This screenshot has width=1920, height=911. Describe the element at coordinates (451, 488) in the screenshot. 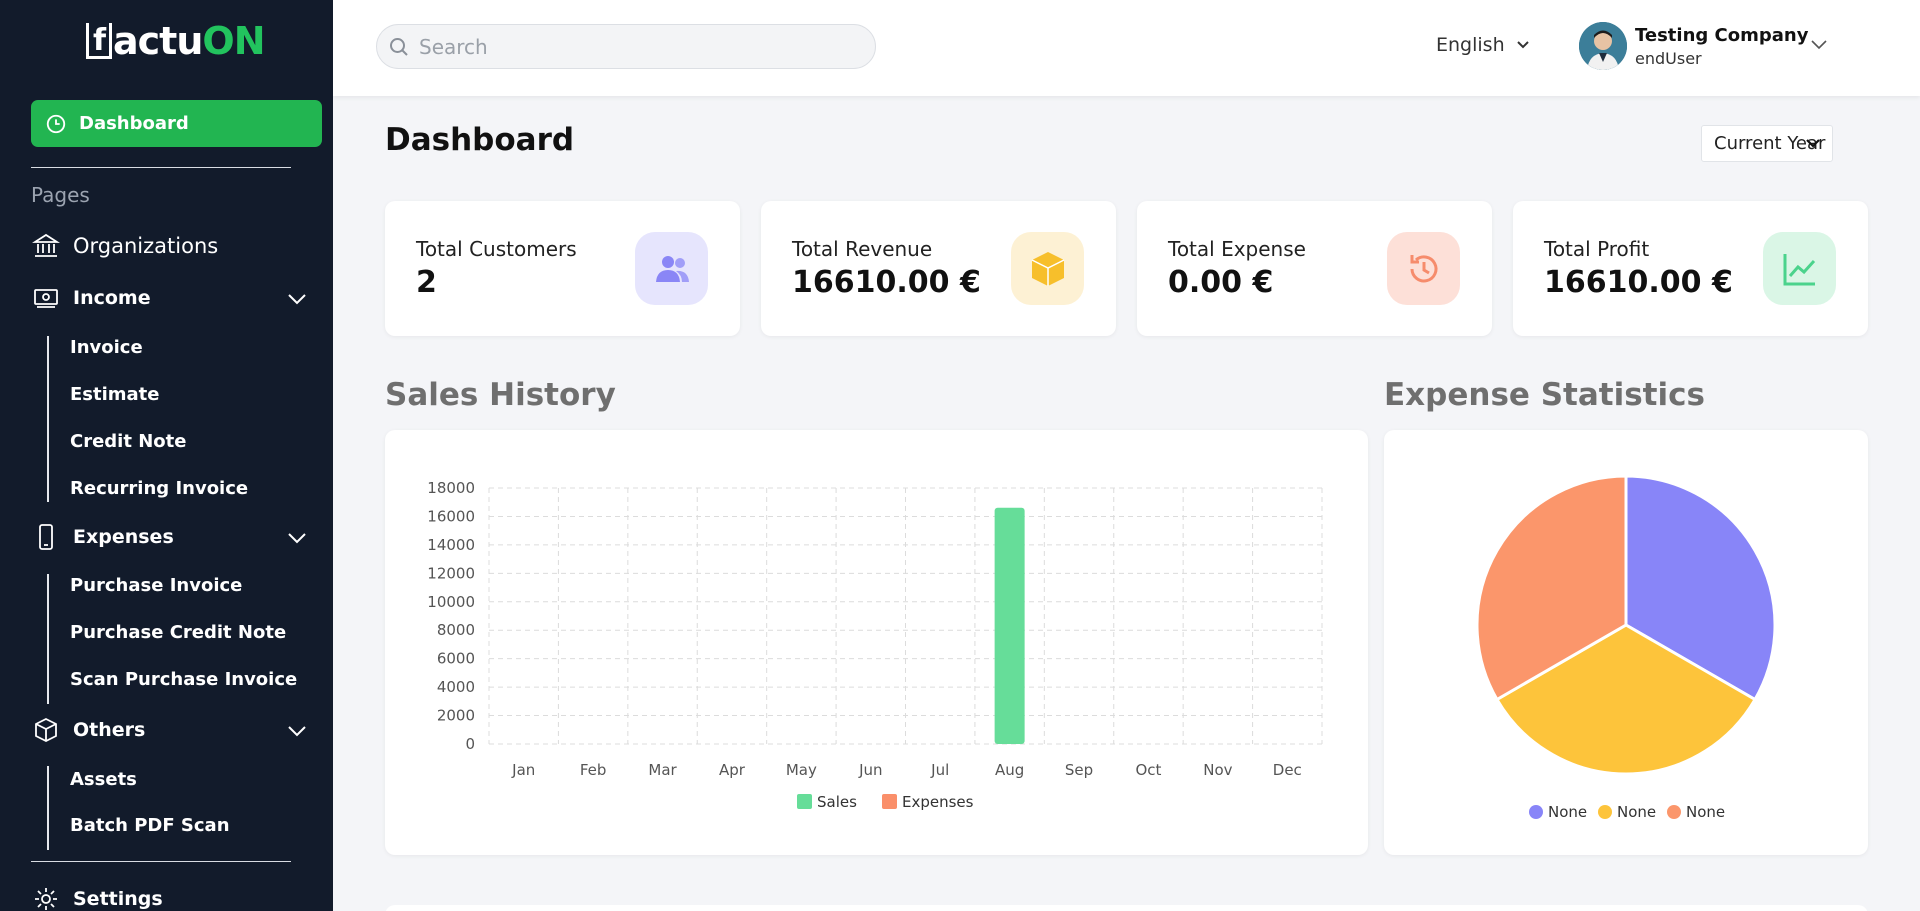

I see `y-tick-label: 18000` at that location.